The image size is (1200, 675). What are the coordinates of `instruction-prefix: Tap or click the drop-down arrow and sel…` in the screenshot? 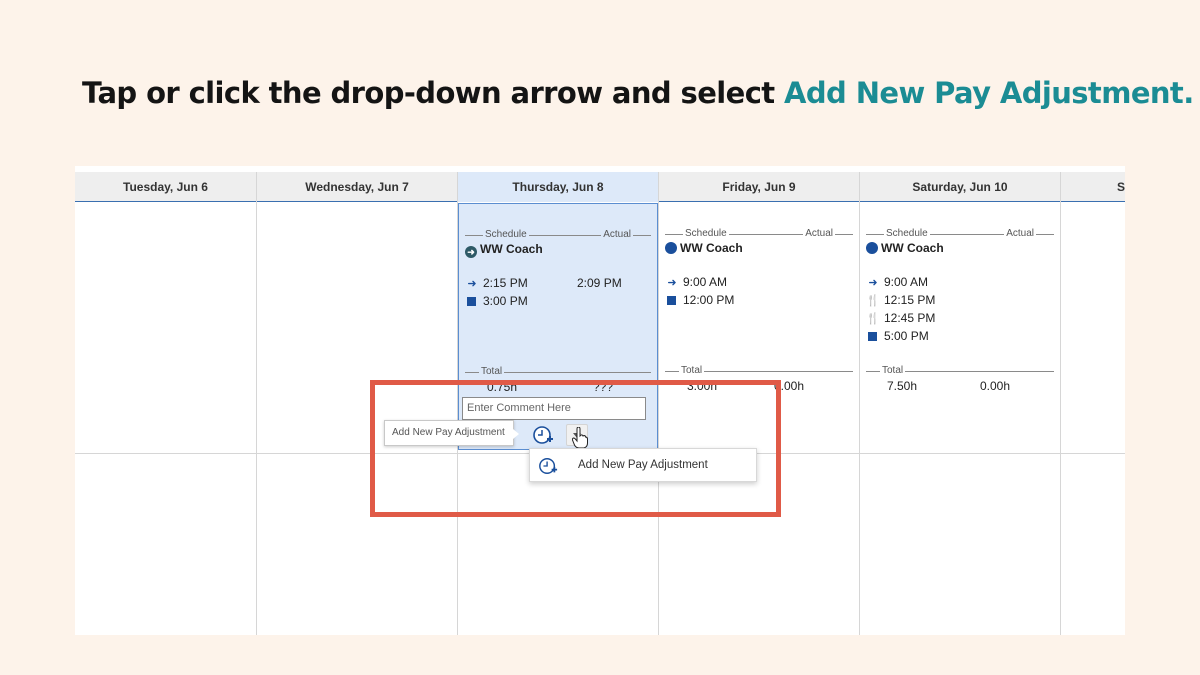 It's located at (428, 93).